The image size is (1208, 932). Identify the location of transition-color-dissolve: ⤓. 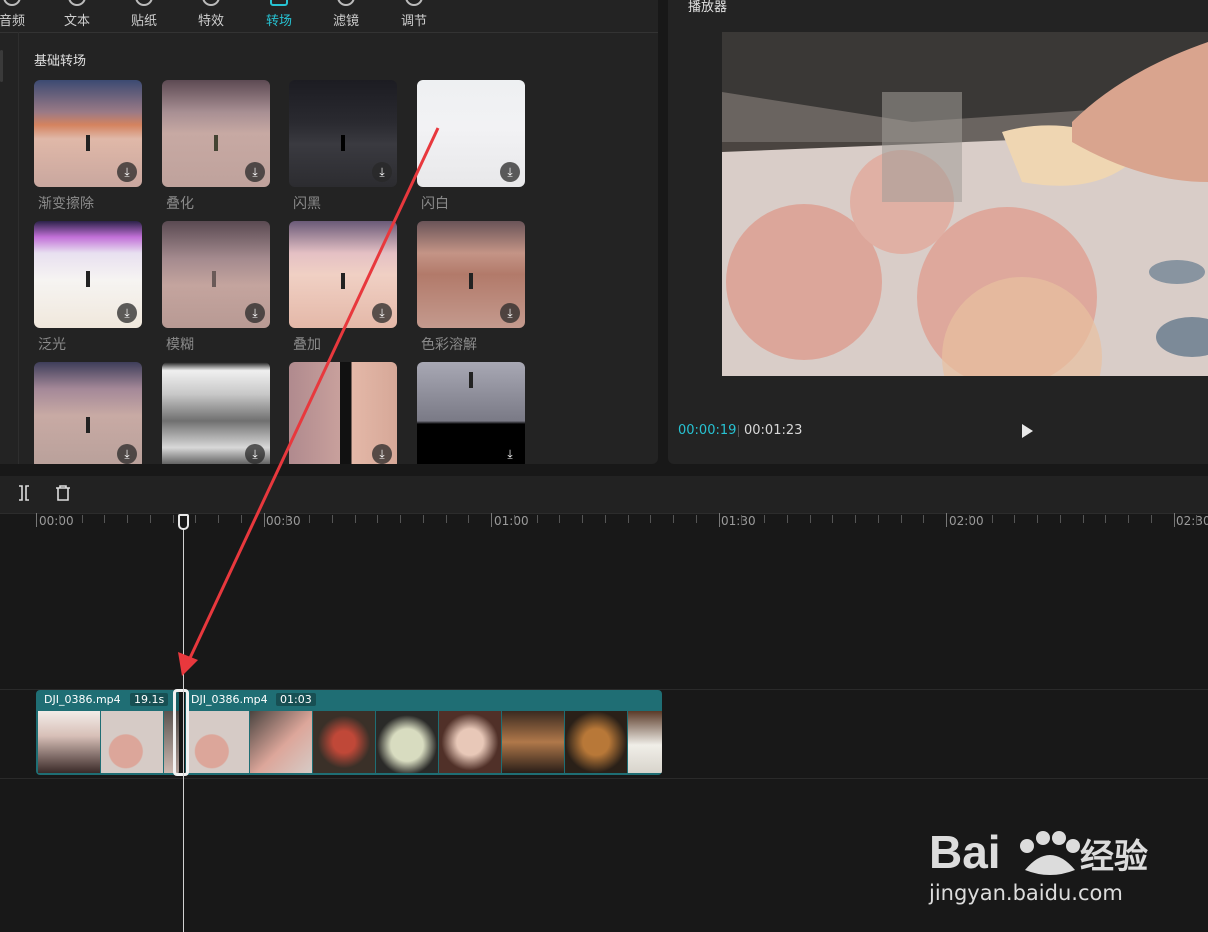
(471, 274).